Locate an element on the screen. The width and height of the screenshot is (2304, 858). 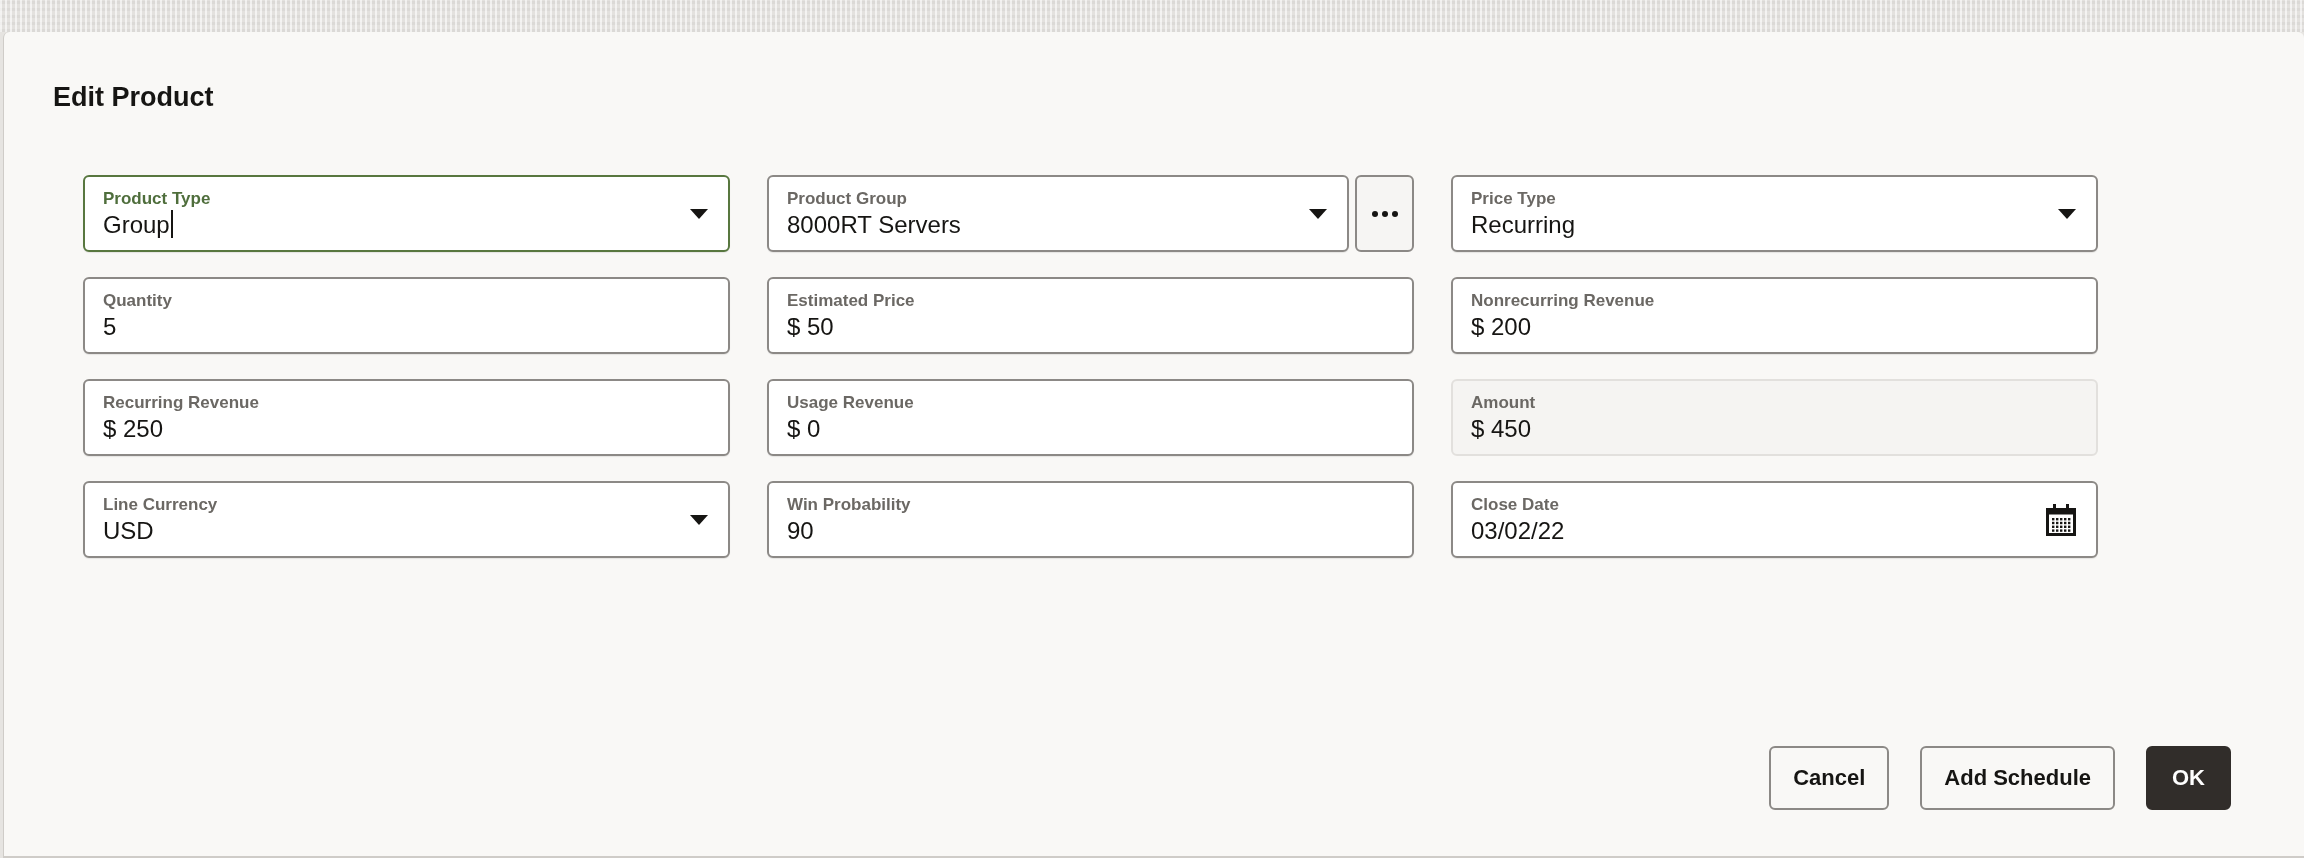
text-field: Win Probability 90 is located at coordinates (1090, 519).